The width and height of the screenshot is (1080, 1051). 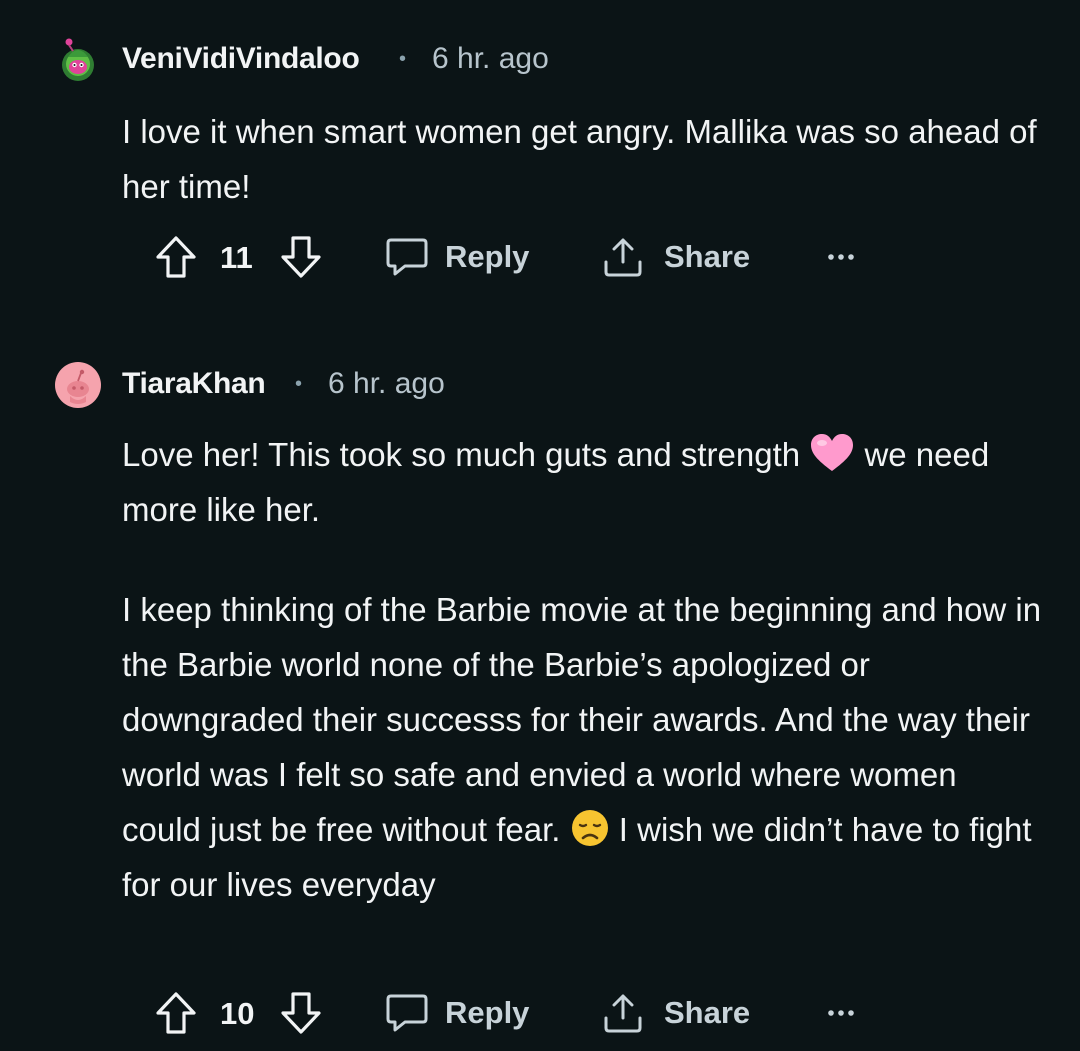 What do you see at coordinates (589, 828) in the screenshot?
I see `sad-face-icon` at bounding box center [589, 828].